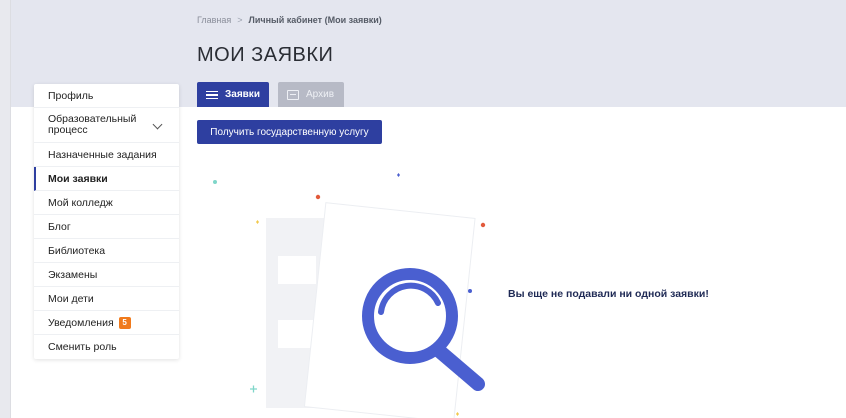 This screenshot has height=418, width=846. What do you see at coordinates (78, 178) in the screenshot?
I see `sidebar-item-label: Мои заявки` at bounding box center [78, 178].